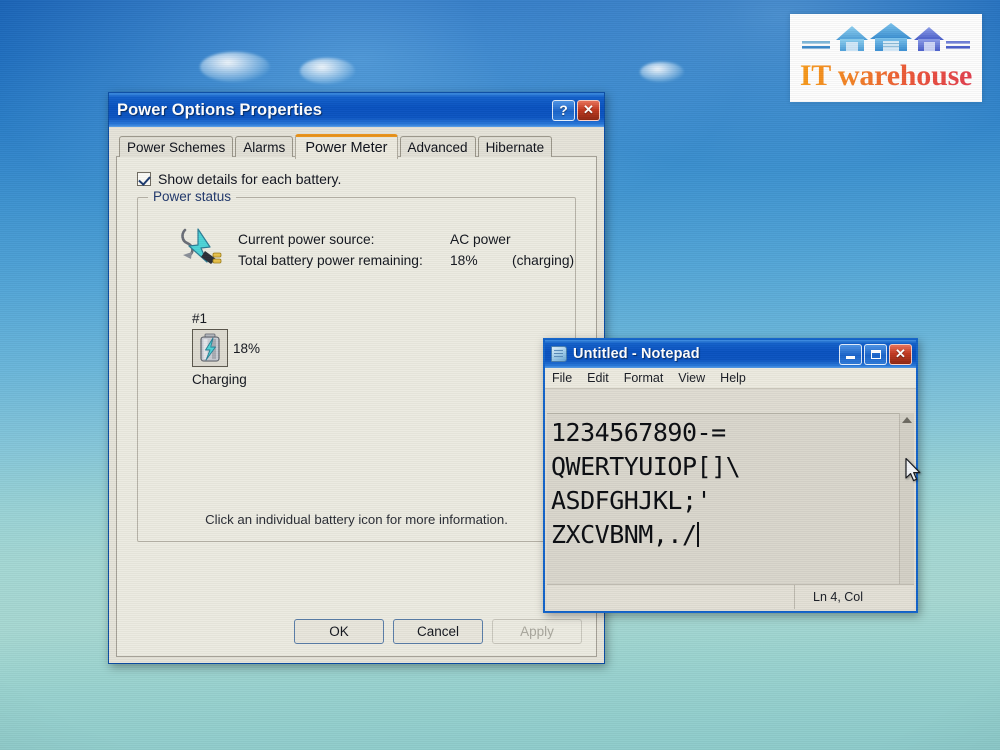 Image resolution: width=1000 pixels, height=750 pixels. Describe the element at coordinates (559, 354) in the screenshot. I see `notepad-icon` at that location.